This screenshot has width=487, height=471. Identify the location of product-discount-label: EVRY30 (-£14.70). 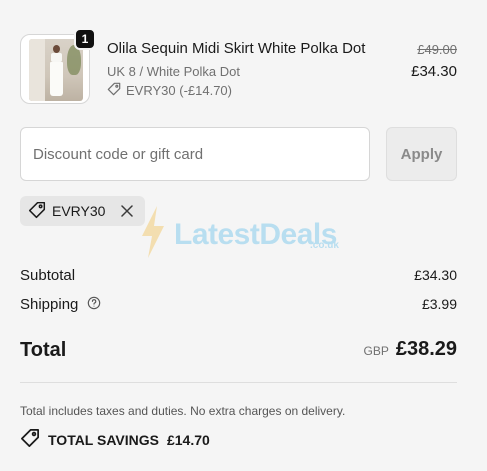
(179, 90).